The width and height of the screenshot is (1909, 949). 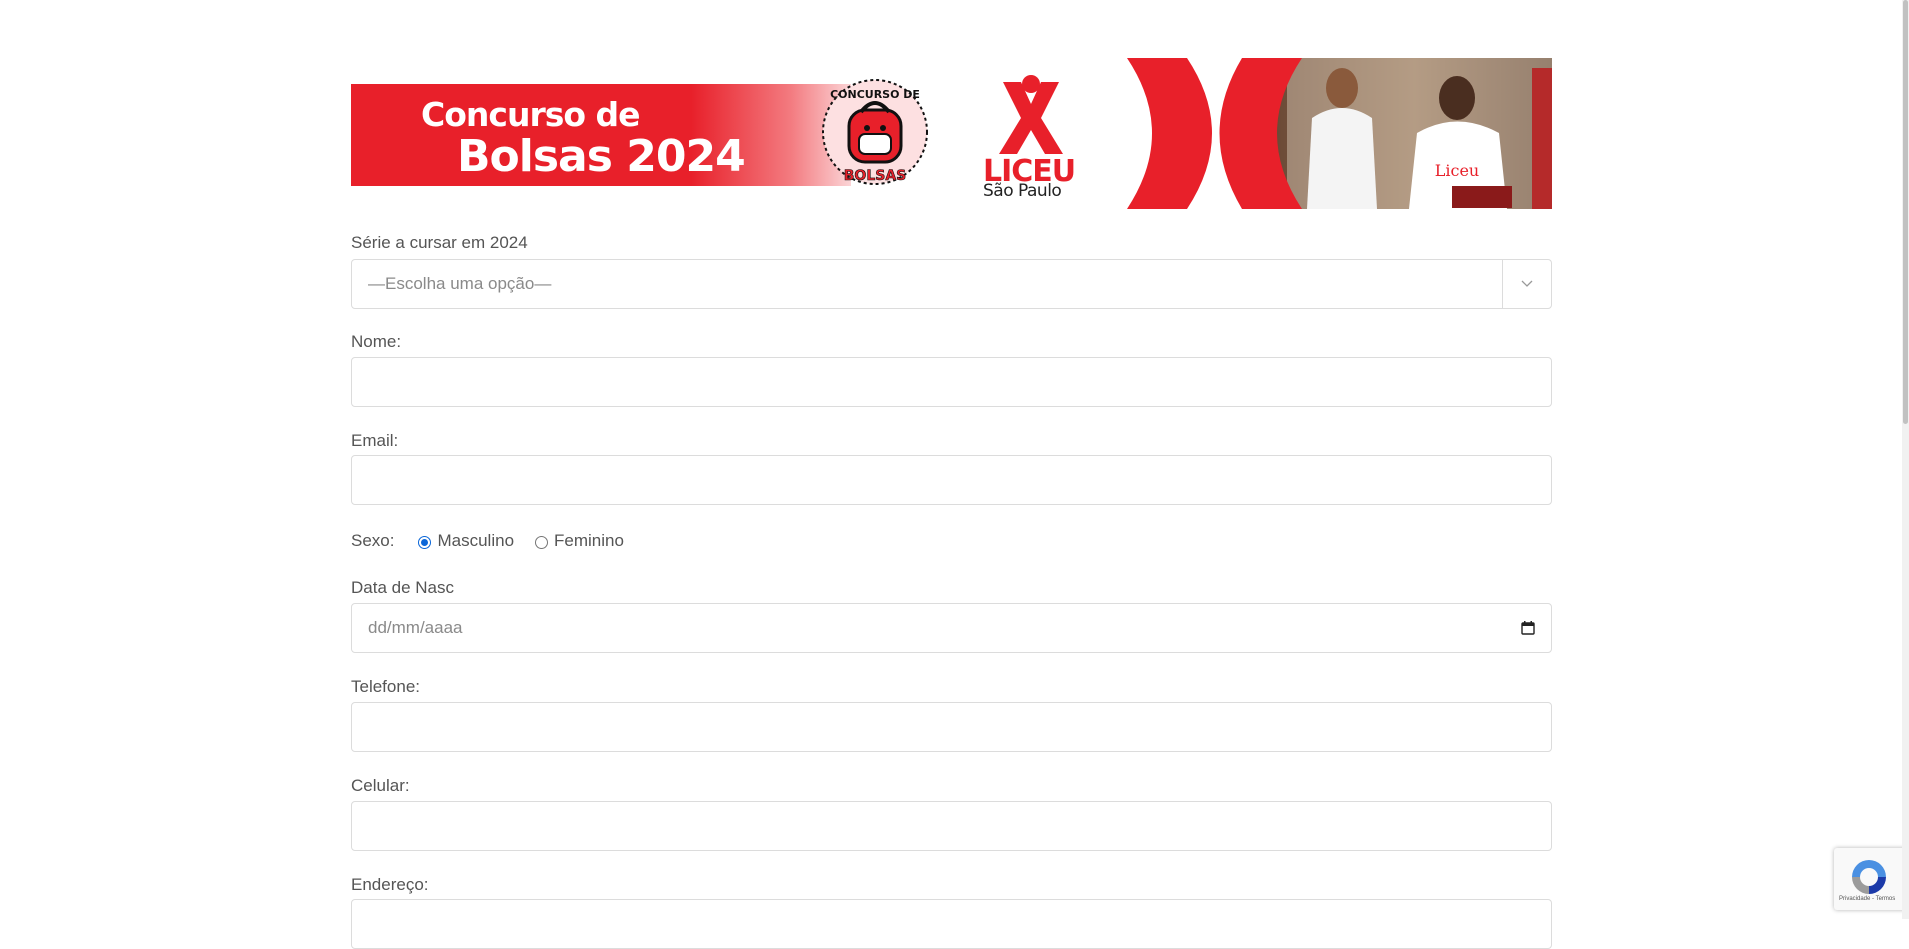 I want to click on banner-title: Concurso de Bolsas 2024, so click(x=583, y=138).